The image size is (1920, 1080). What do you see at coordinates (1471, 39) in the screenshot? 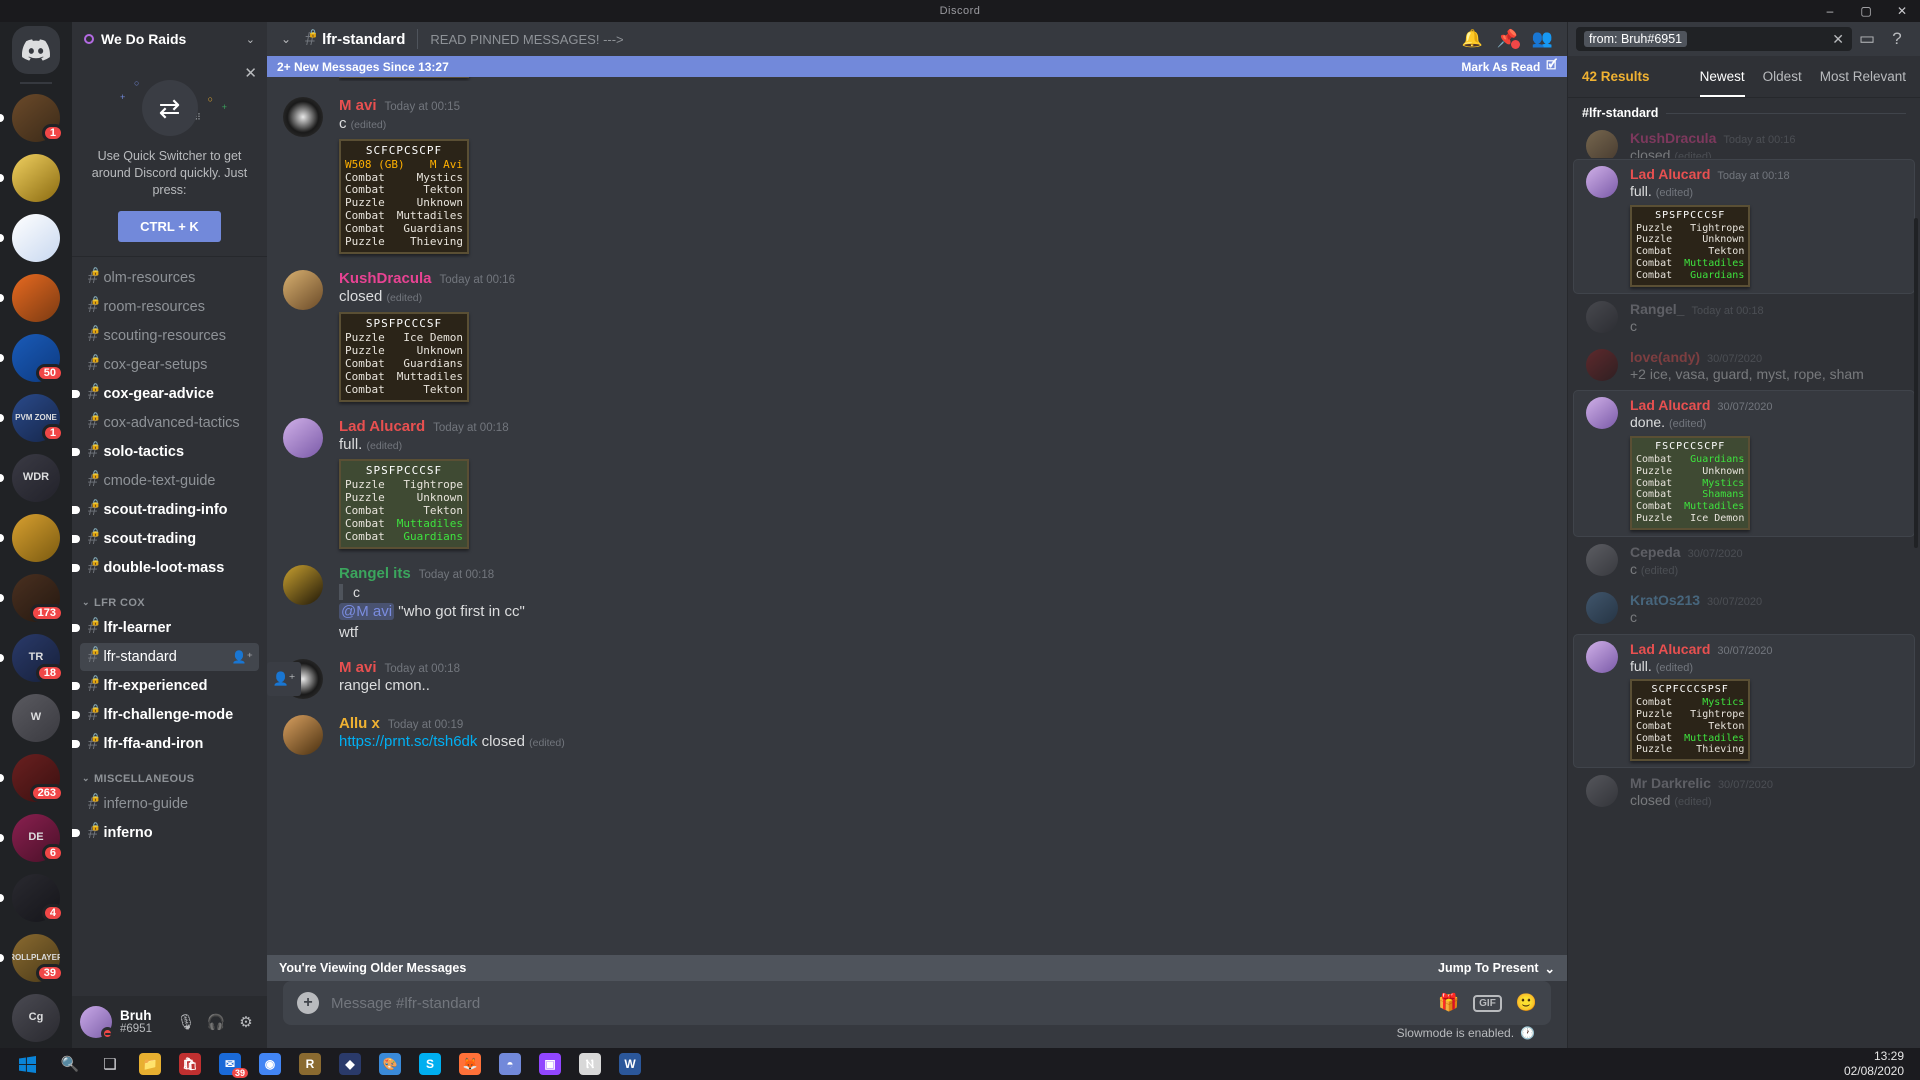
I see `bell-icon: 🔔` at bounding box center [1471, 39].